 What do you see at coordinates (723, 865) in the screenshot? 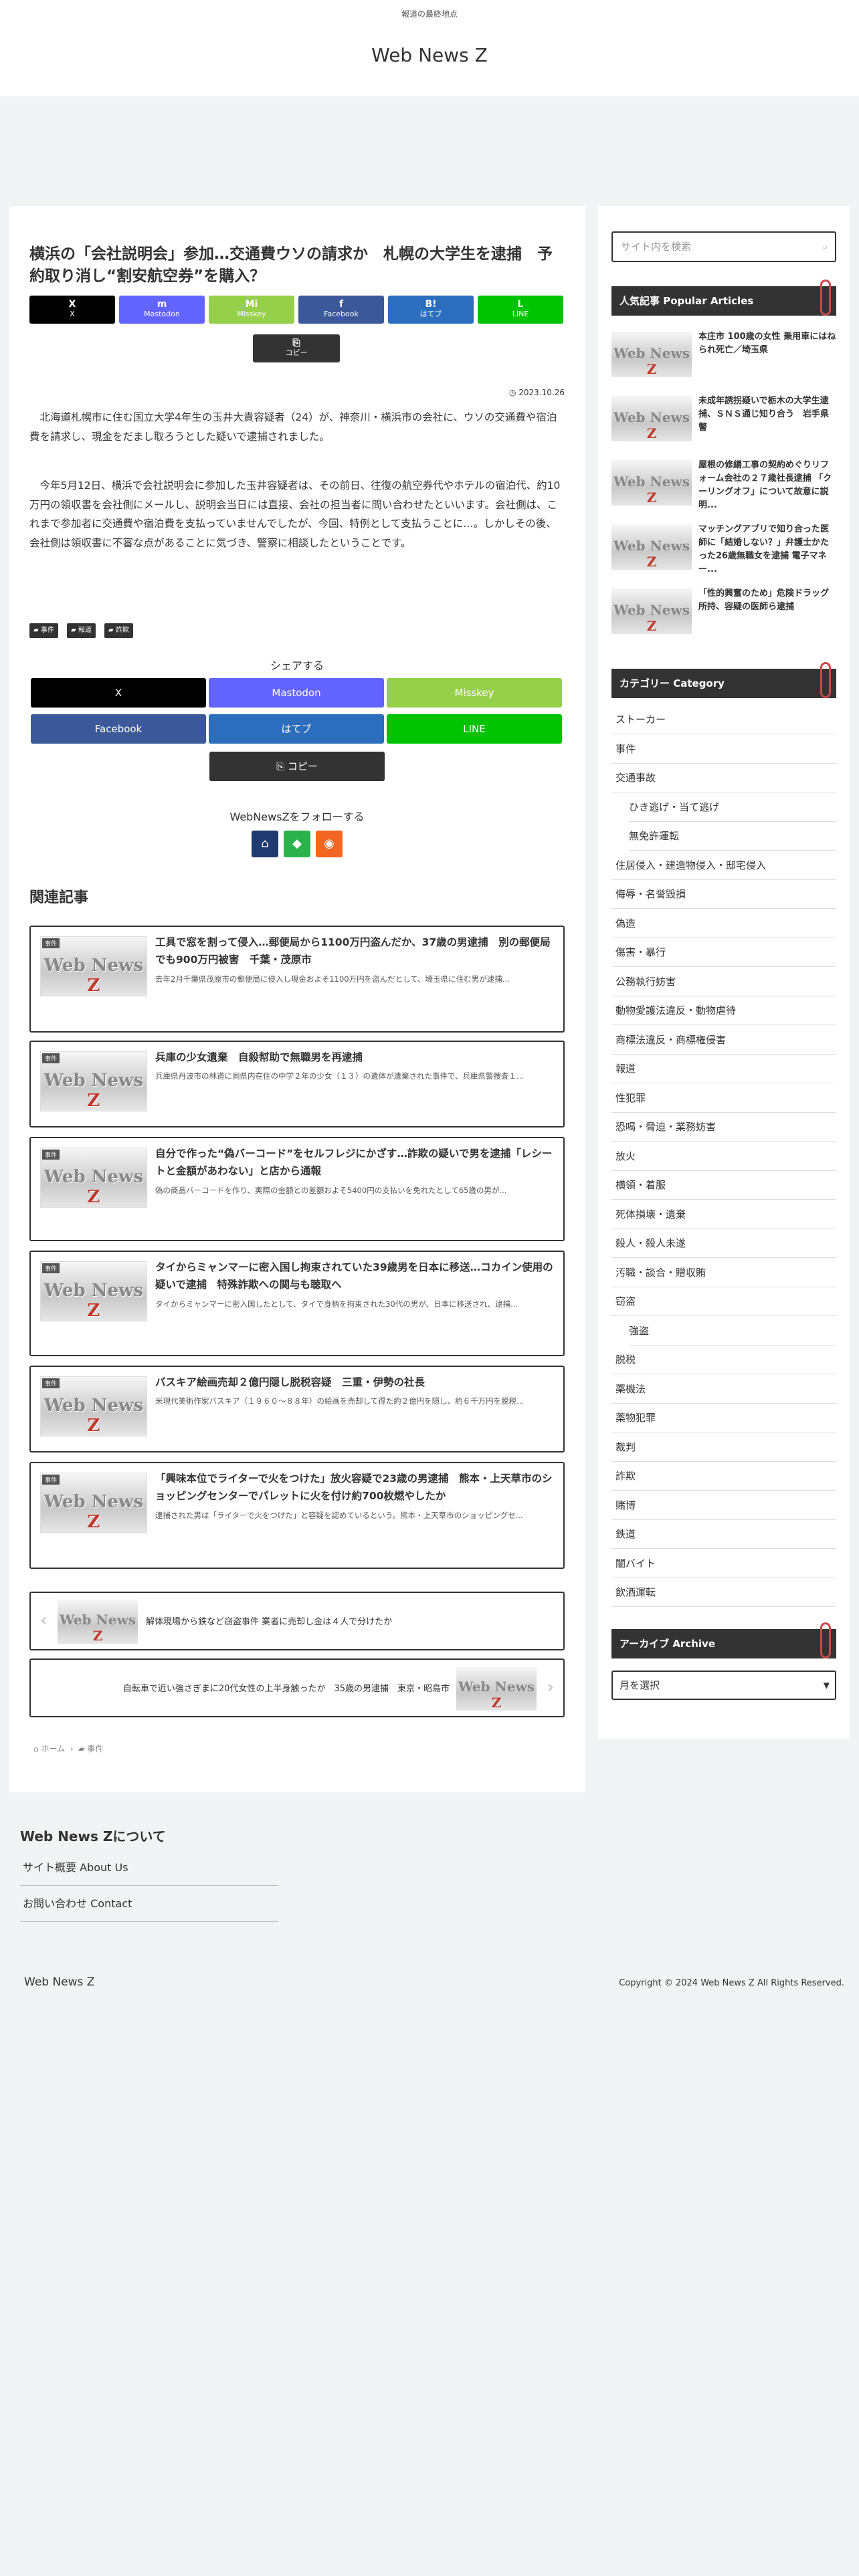
I see `category-item: 住居侵入・建造物侵入・邸宅侵入` at bounding box center [723, 865].